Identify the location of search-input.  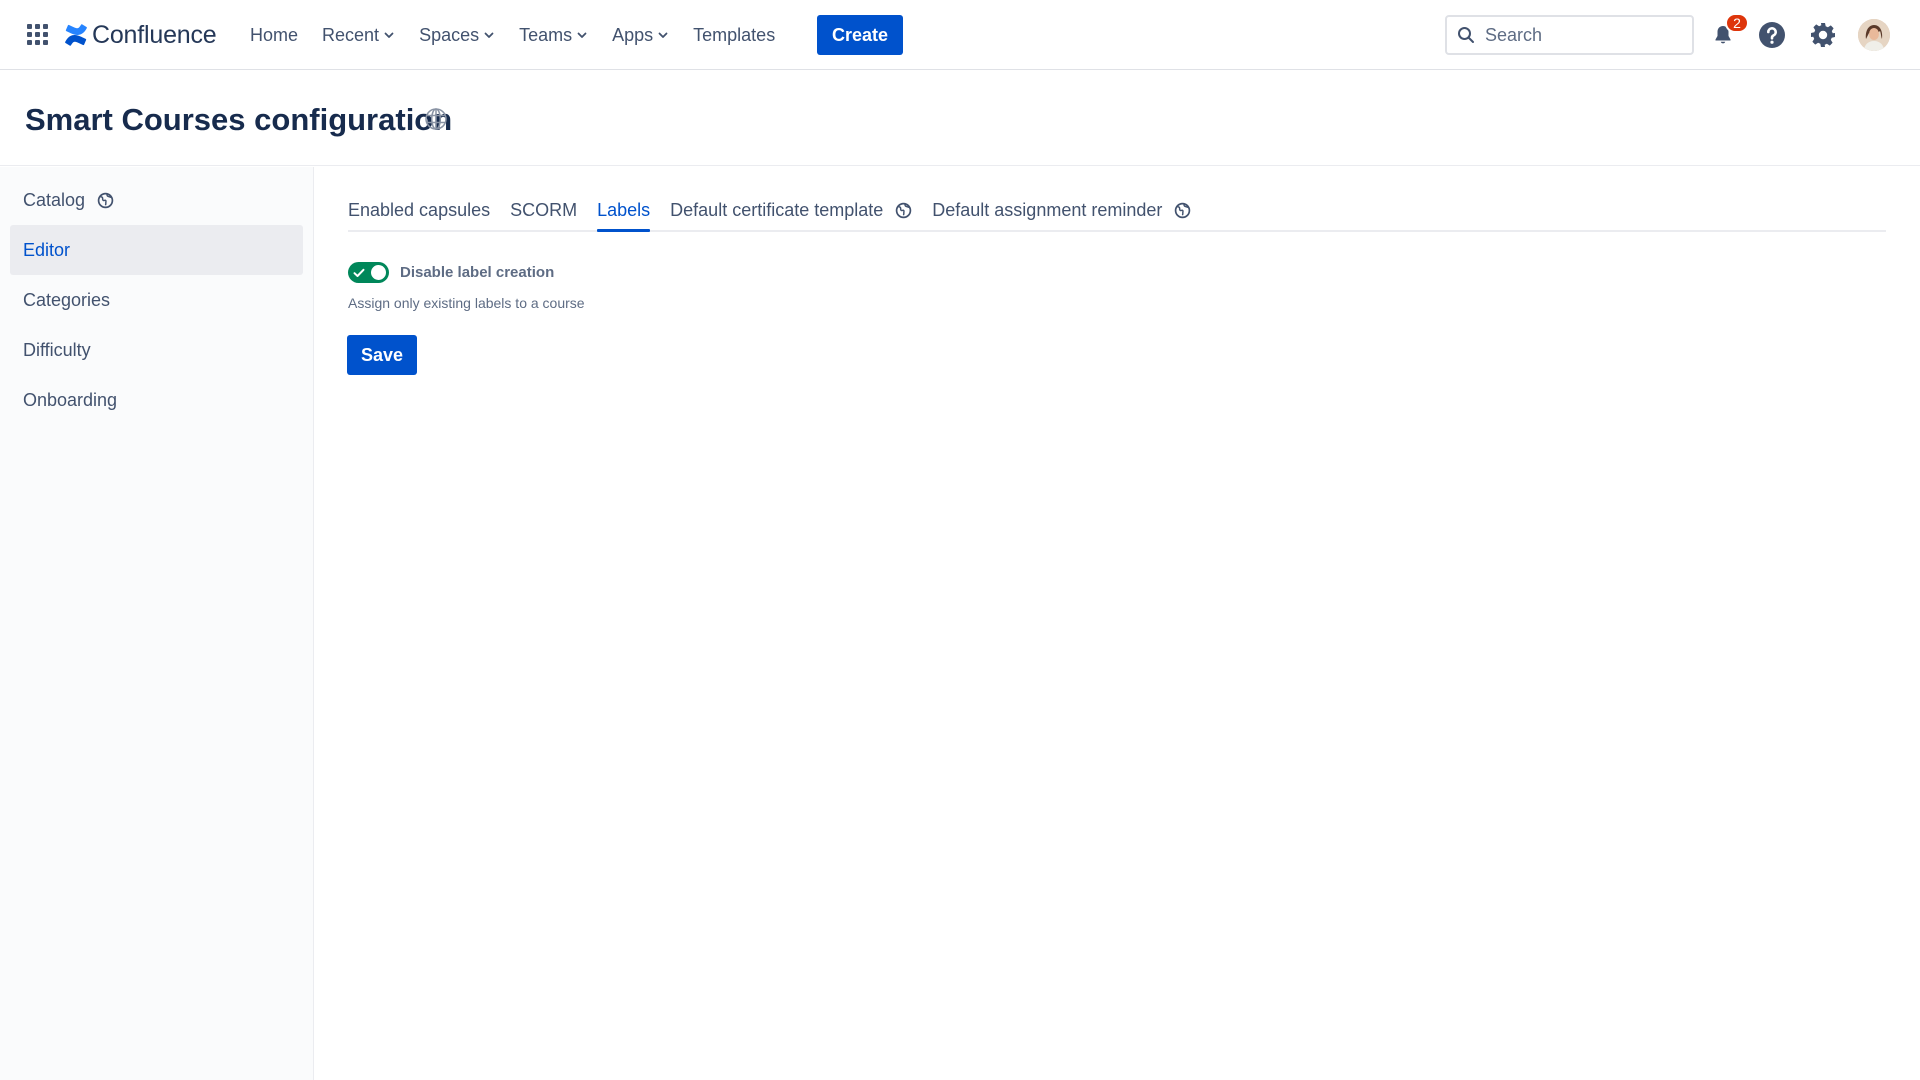
(1585, 35).